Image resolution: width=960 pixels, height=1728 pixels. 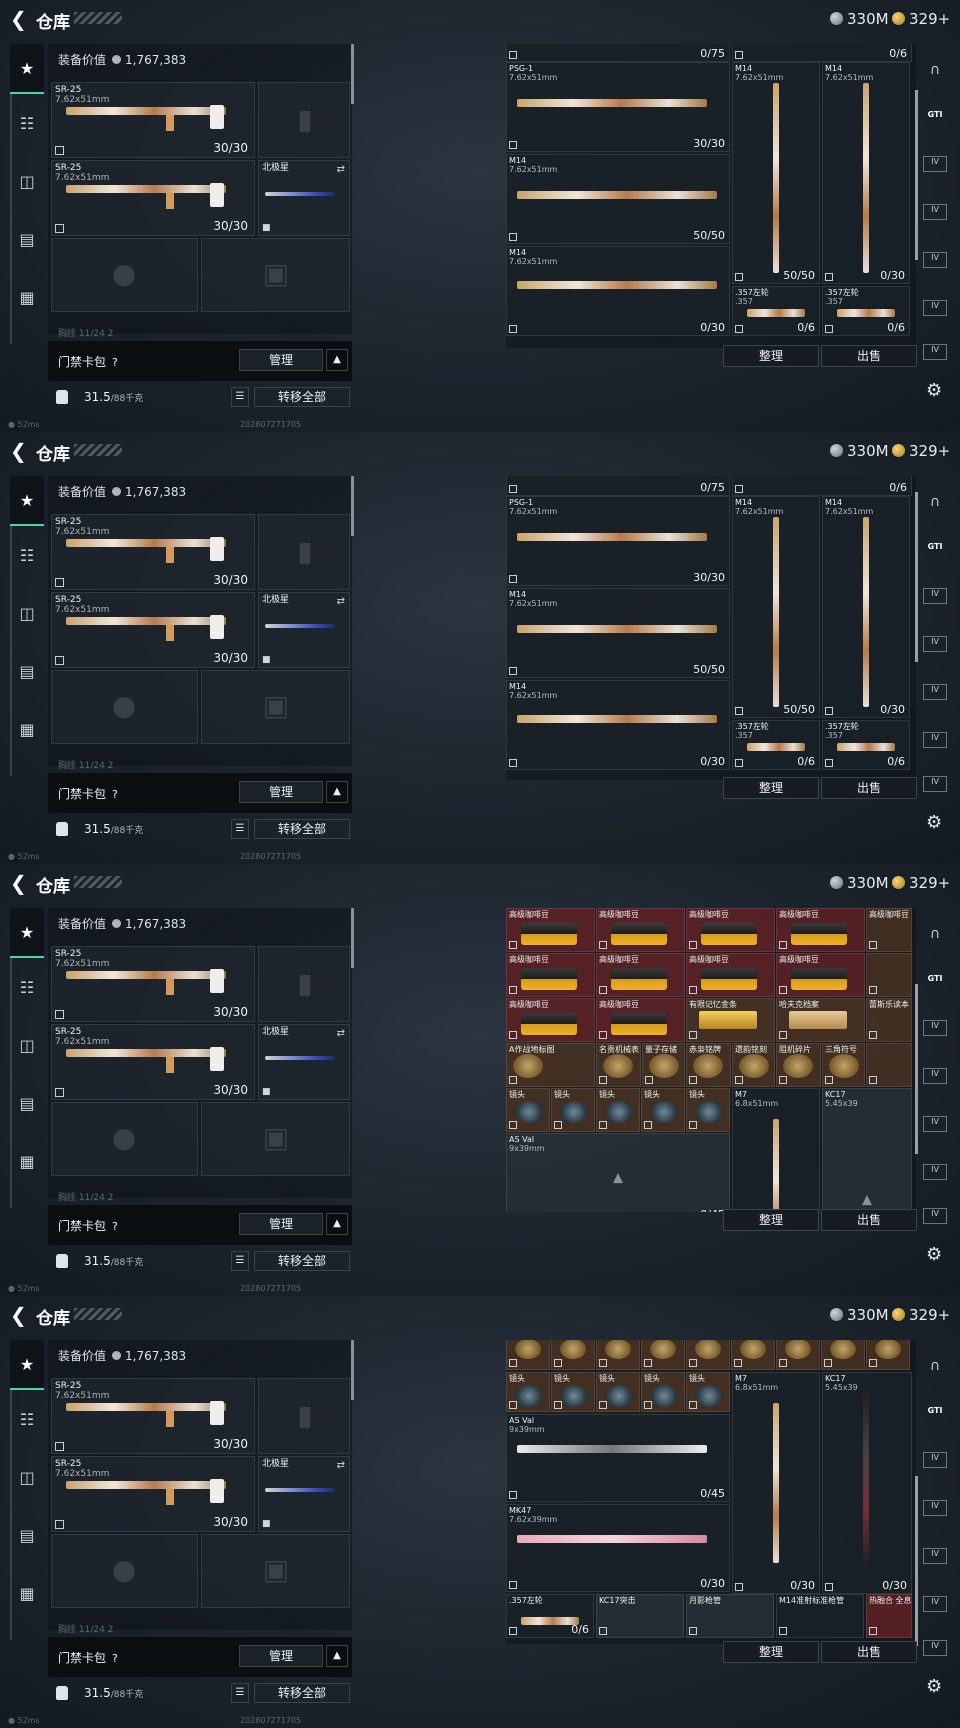 What do you see at coordinates (618, 1548) in the screenshot?
I see `weapon-mk47: MK47 7.62x39mm 0/30` at bounding box center [618, 1548].